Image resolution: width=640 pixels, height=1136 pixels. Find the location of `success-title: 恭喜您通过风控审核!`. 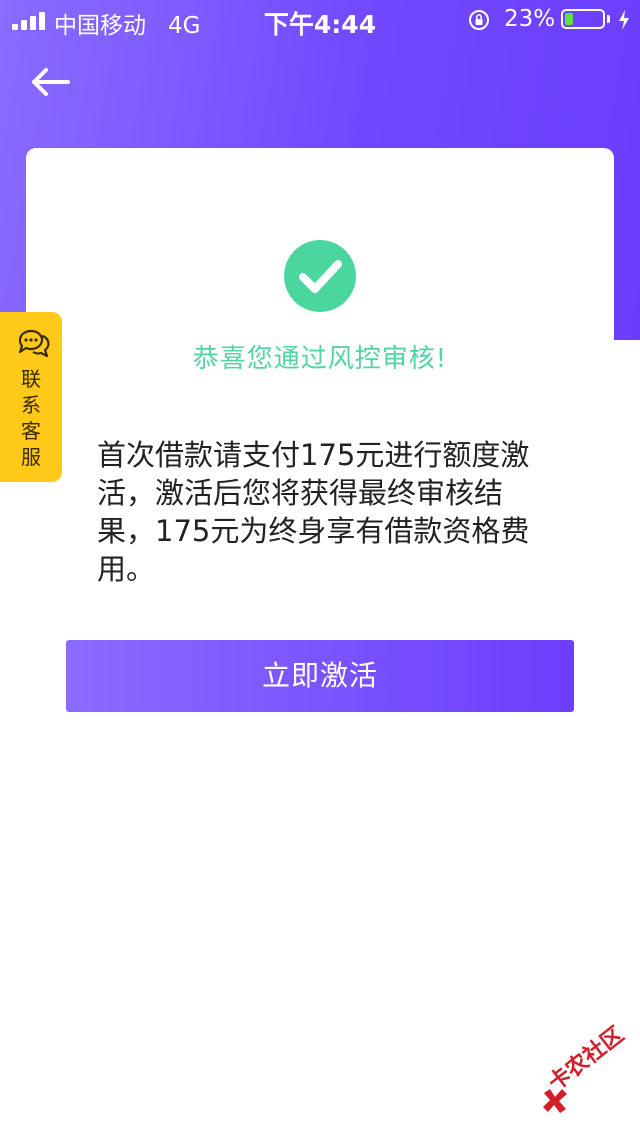

success-title: 恭喜您通过风控审核! is located at coordinates (320, 359).